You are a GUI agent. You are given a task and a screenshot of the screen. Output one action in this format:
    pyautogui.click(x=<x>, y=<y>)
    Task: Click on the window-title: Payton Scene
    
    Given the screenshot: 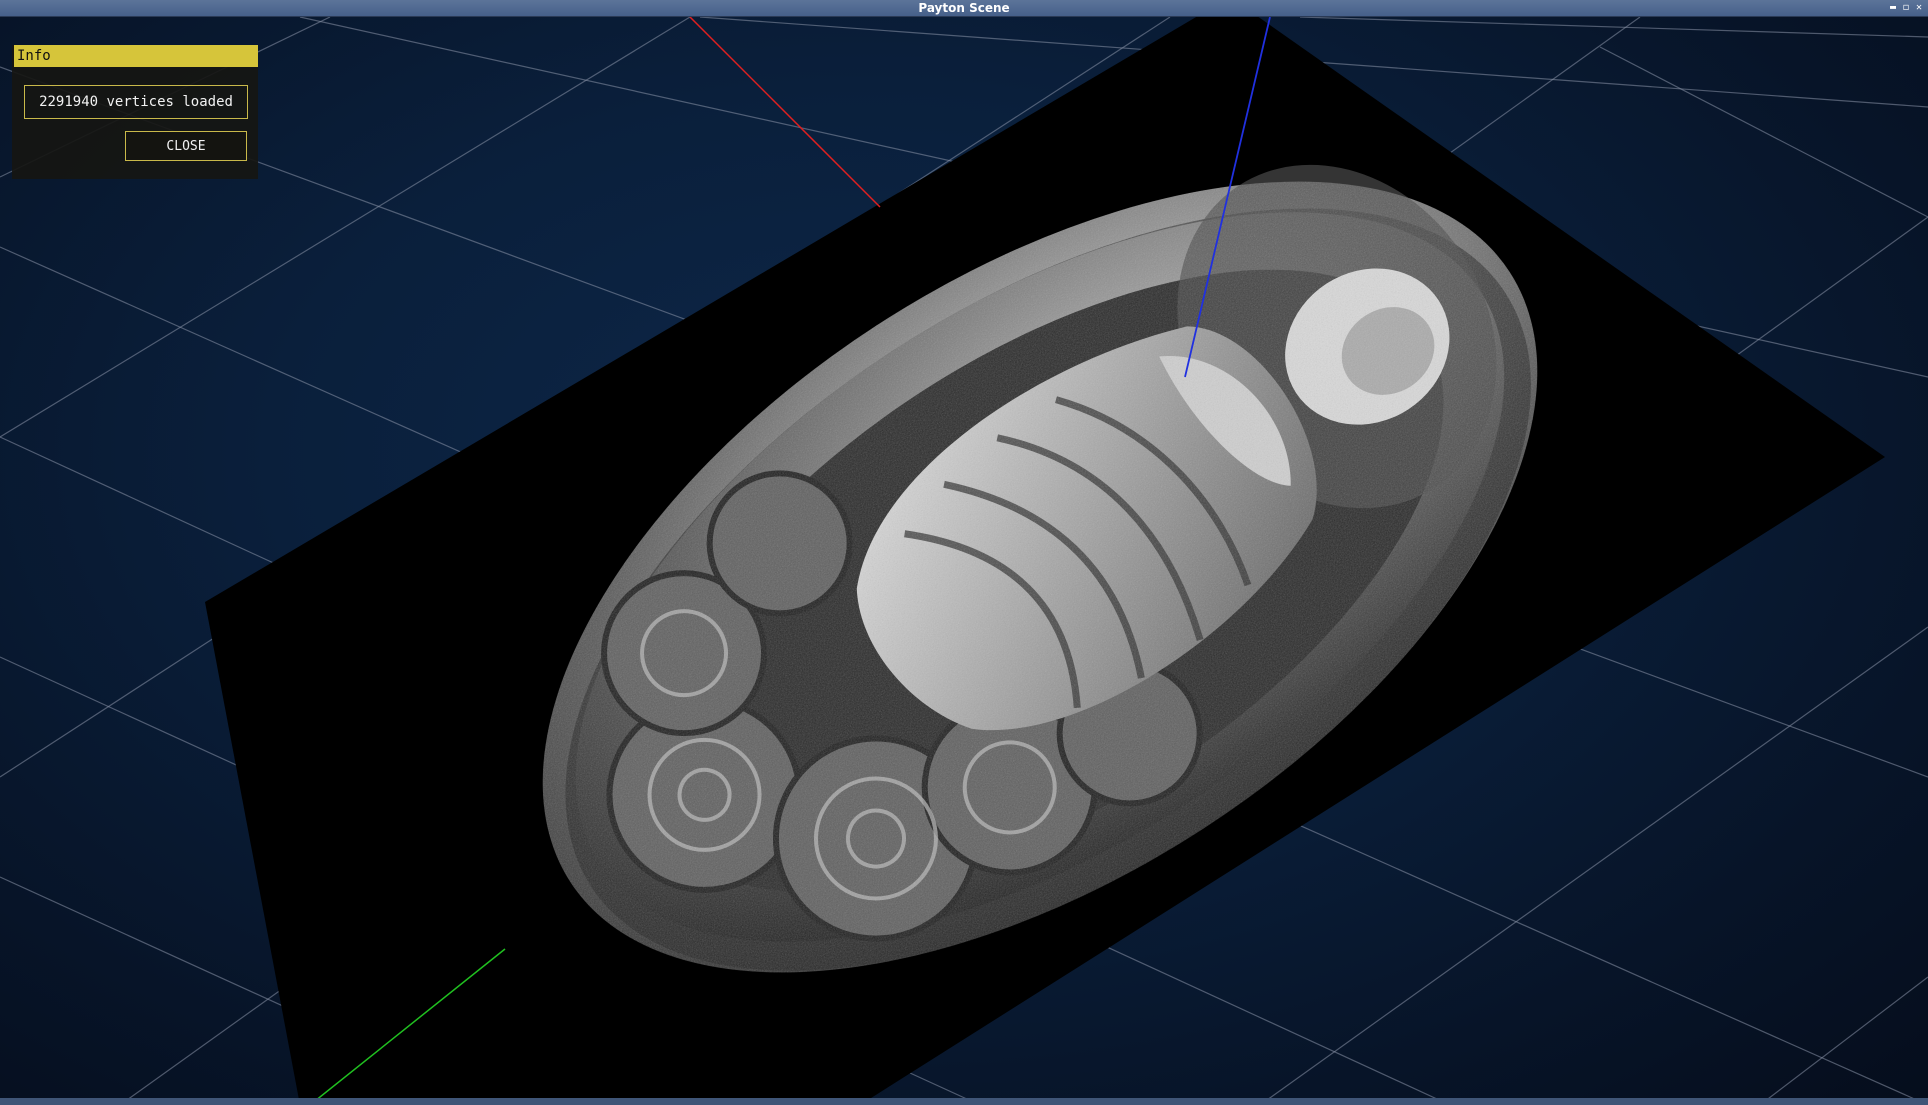 What is the action you would take?
    pyautogui.click(x=964, y=8)
    